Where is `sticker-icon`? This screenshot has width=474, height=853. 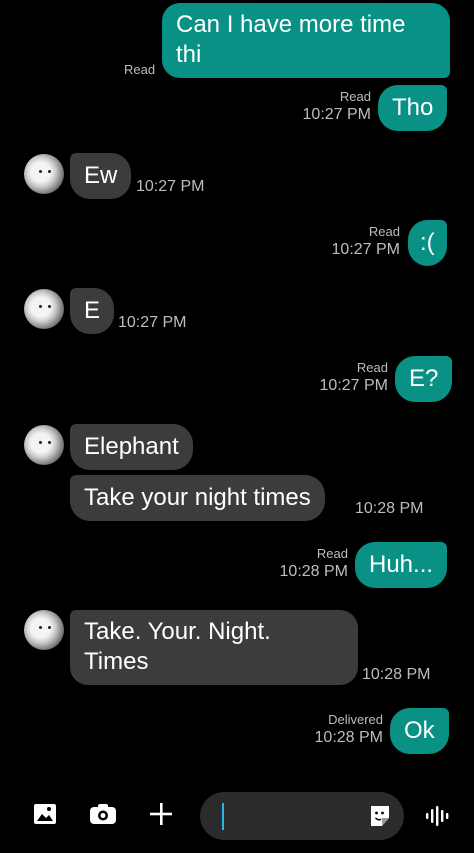
sticker-icon is located at coordinates (380, 816).